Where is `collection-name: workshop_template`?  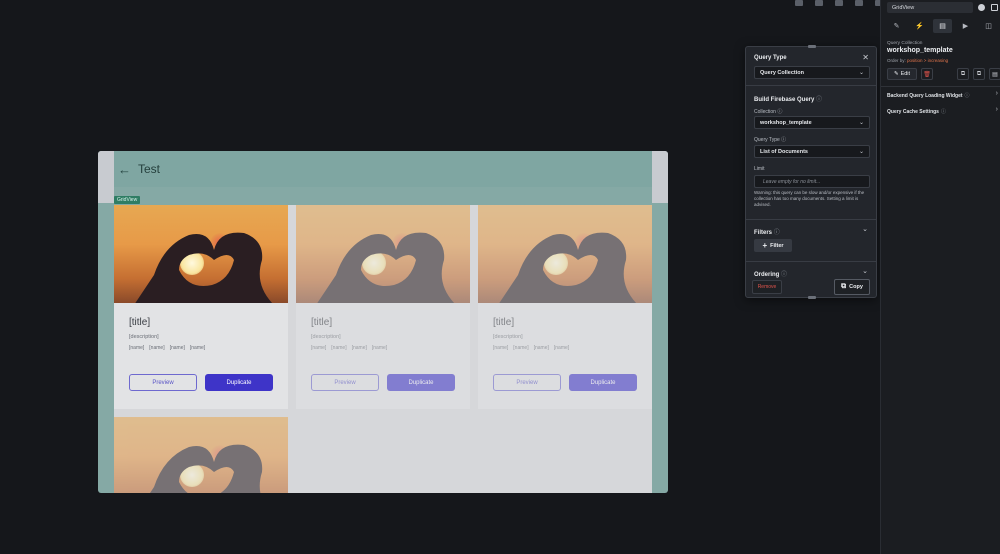 collection-name: workshop_template is located at coordinates (920, 50).